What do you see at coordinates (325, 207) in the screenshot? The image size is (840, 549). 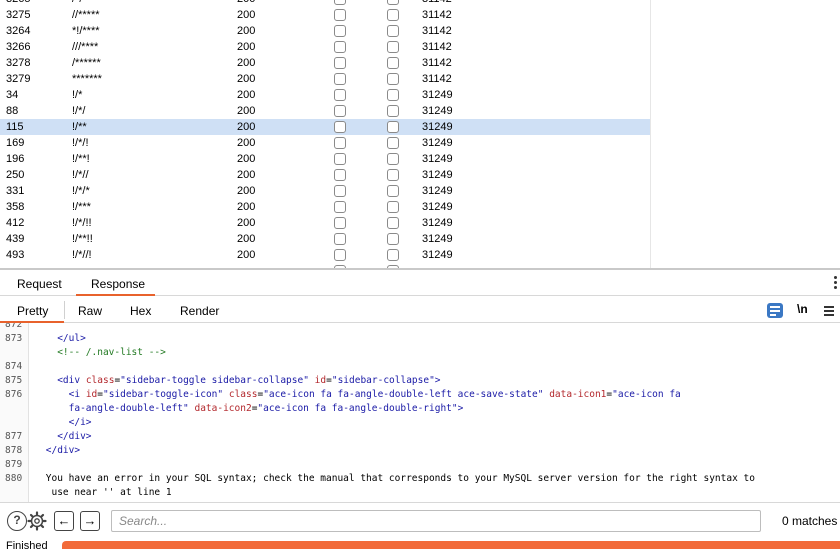 I see `table-row: 358 !/*** 200 31249` at bounding box center [325, 207].